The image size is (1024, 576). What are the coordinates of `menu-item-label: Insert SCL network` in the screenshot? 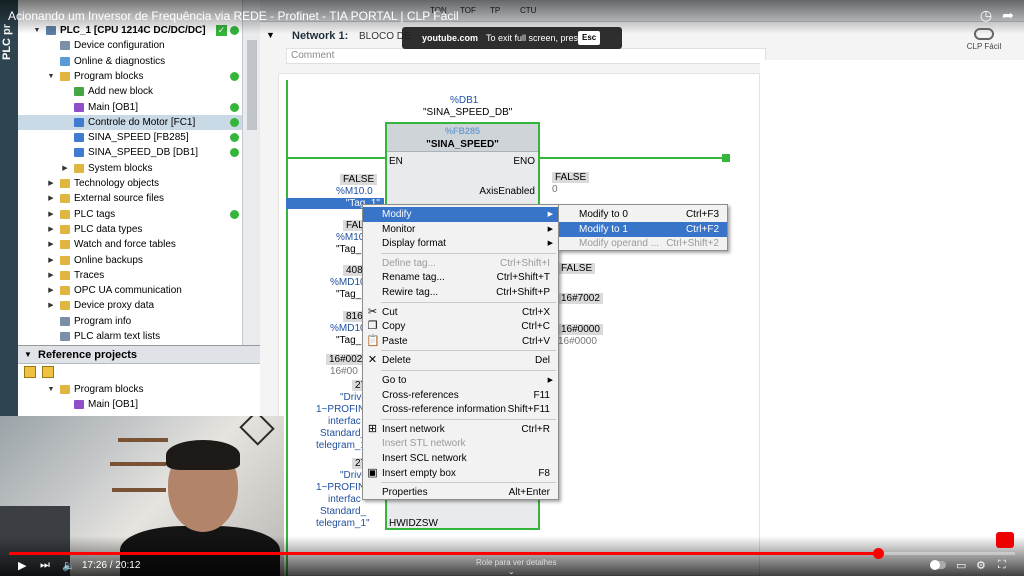 It's located at (424, 458).